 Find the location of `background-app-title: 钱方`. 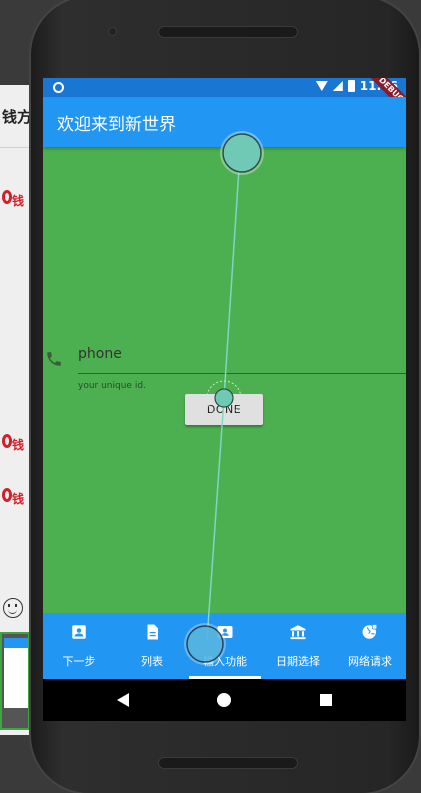

background-app-title: 钱方 is located at coordinates (17, 117).